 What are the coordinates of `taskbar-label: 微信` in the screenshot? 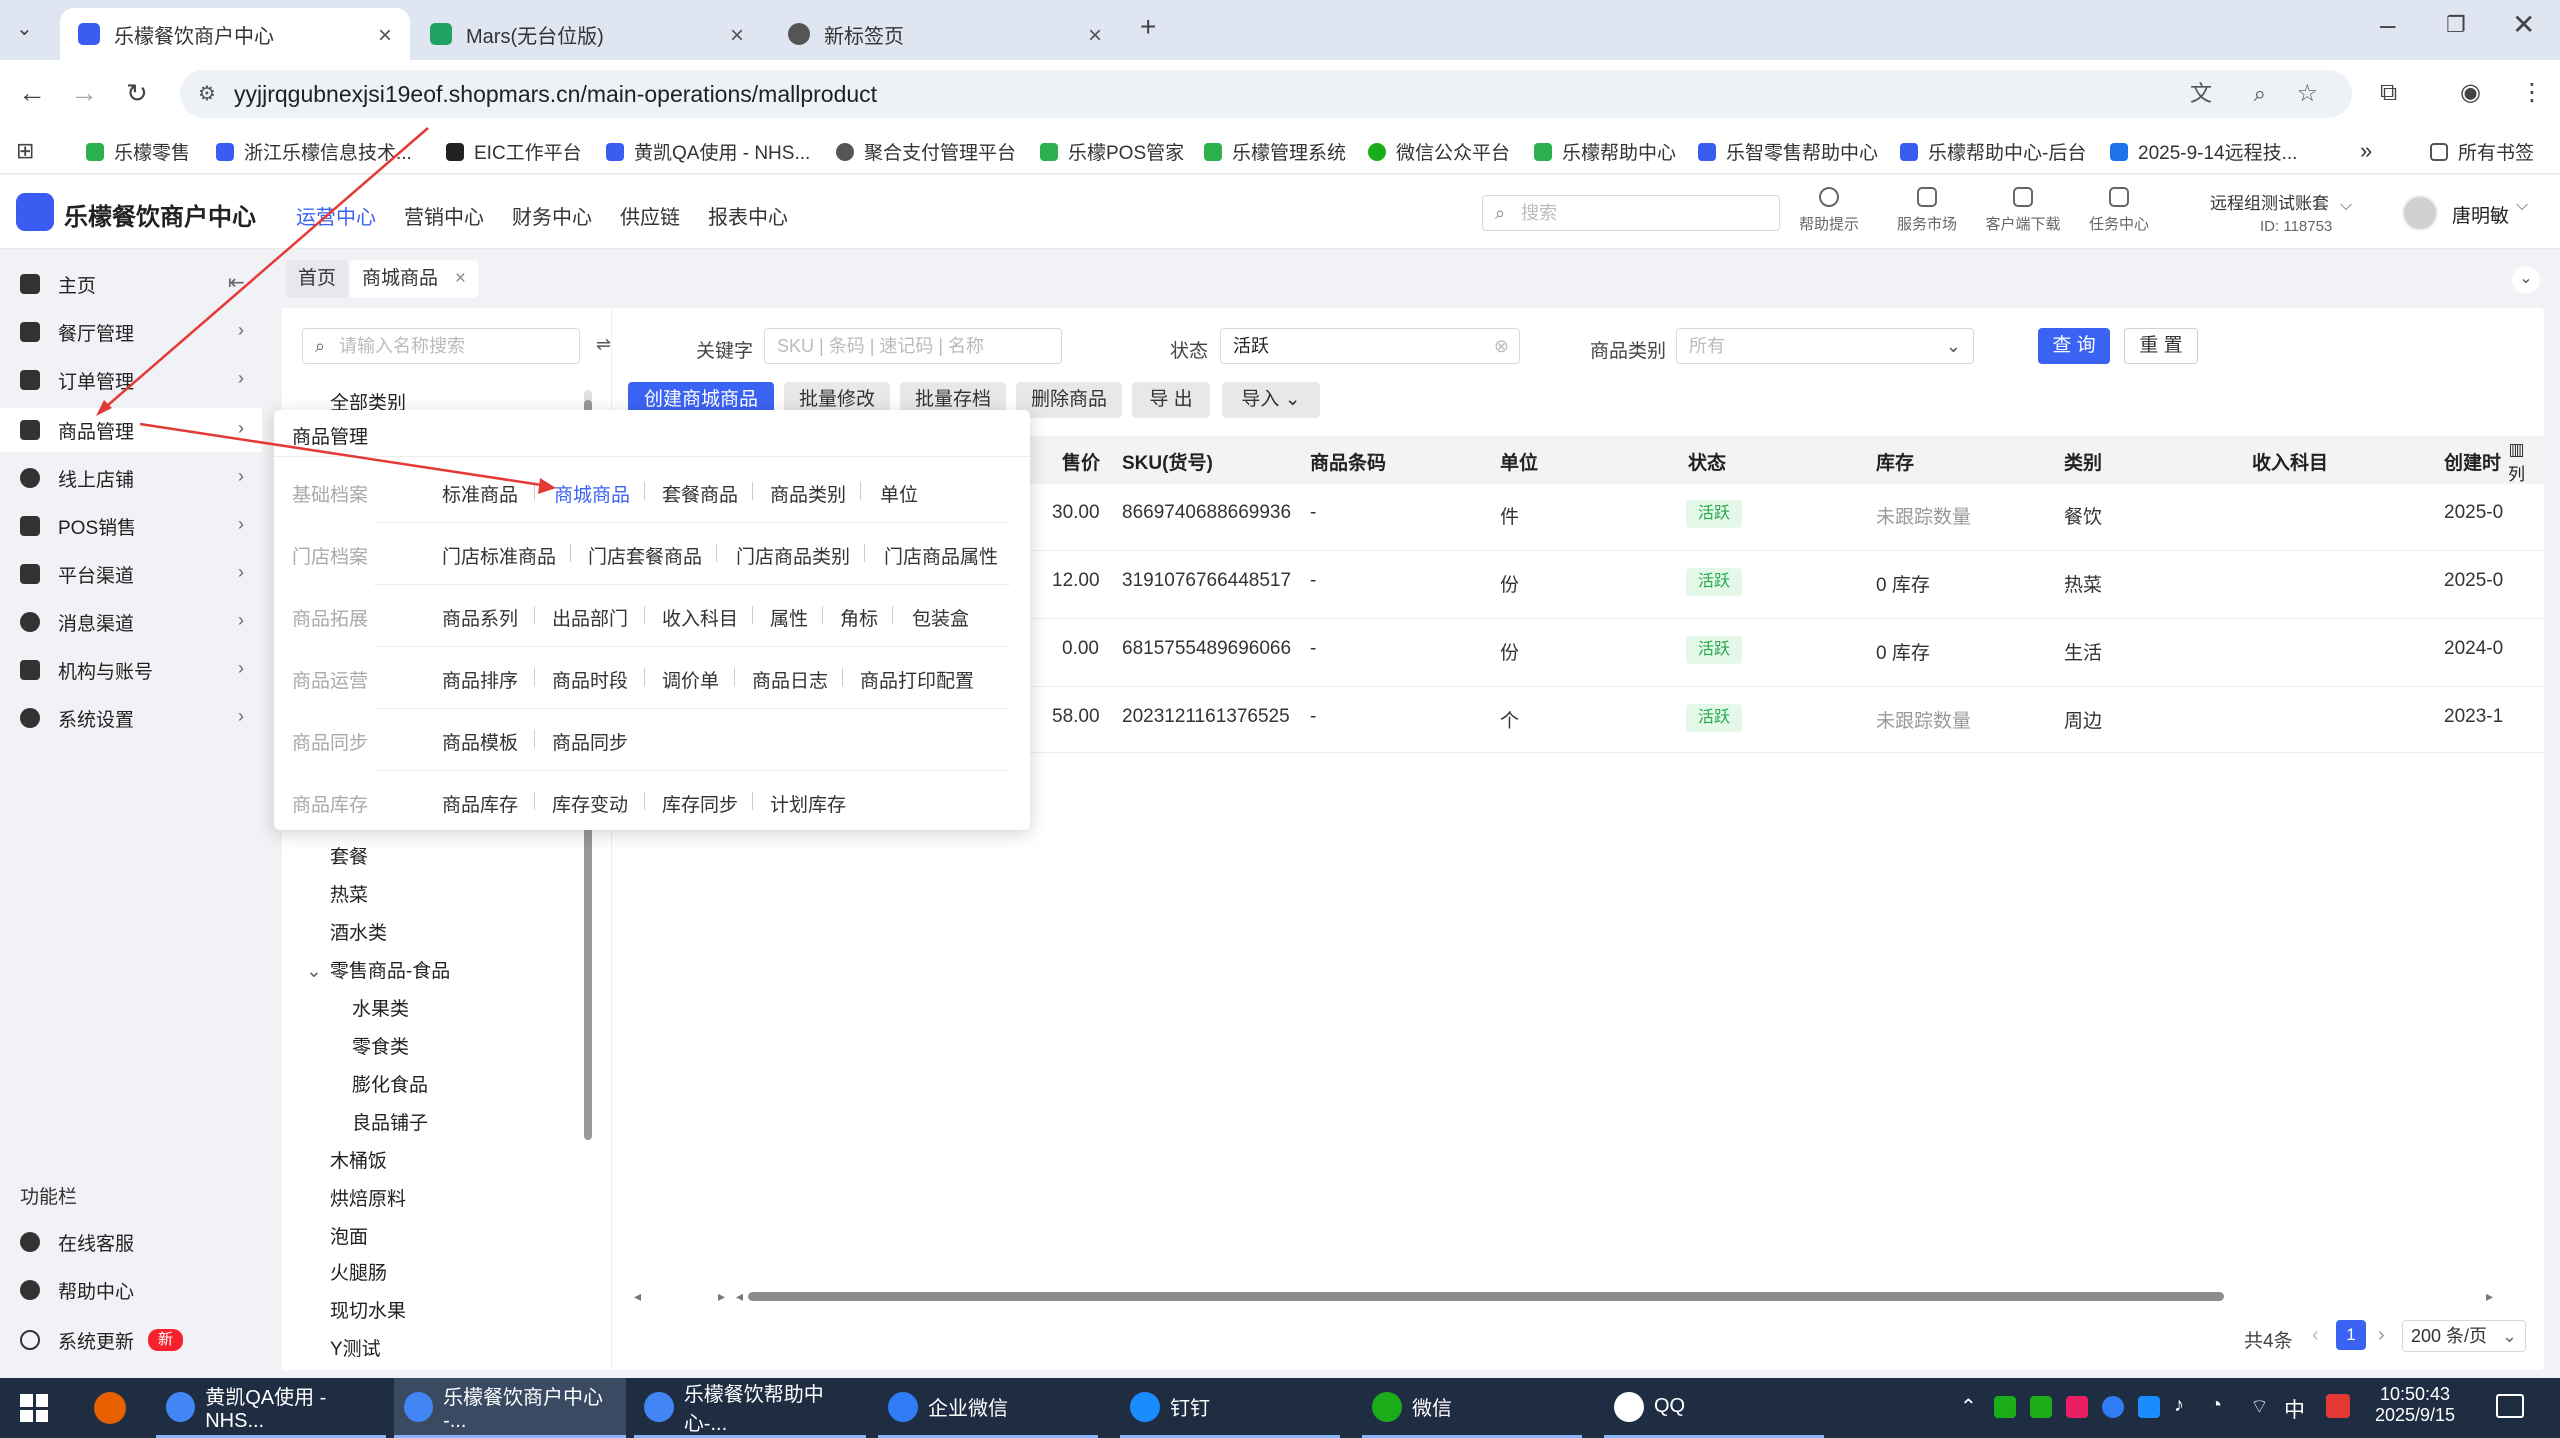 It's located at (1432, 1409).